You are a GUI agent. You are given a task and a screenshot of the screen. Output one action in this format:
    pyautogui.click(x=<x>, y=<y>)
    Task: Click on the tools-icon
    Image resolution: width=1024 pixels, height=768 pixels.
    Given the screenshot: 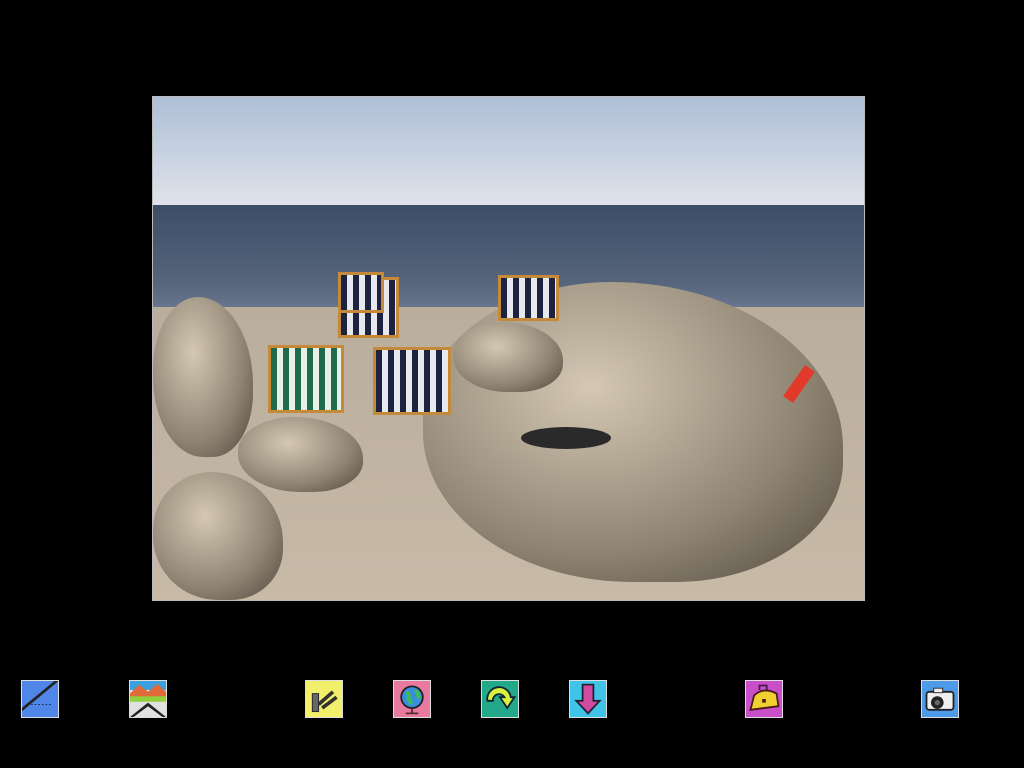 What is the action you would take?
    pyautogui.click(x=324, y=701)
    